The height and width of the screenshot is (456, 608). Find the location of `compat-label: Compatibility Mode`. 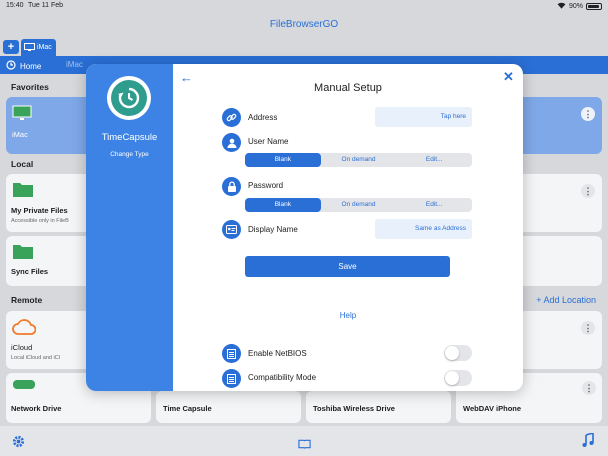

compat-label: Compatibility Mode is located at coordinates (282, 377).